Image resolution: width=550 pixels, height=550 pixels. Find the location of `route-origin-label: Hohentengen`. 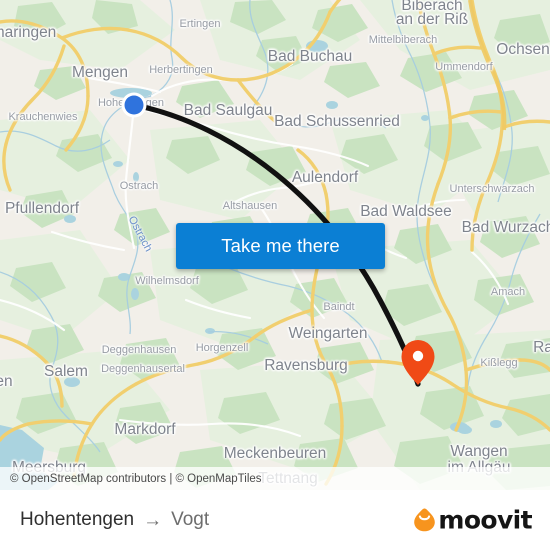

route-origin-label: Hohentengen is located at coordinates (77, 519).